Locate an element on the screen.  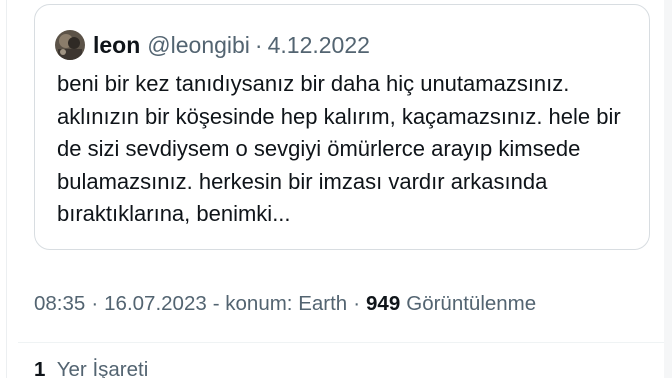
author-avatar is located at coordinates (70, 45).